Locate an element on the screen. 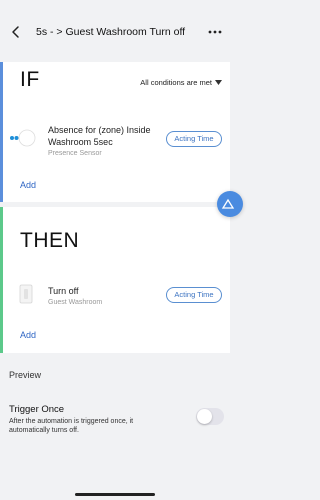 The width and height of the screenshot is (320, 500). if-add-button: Add is located at coordinates (28, 185).